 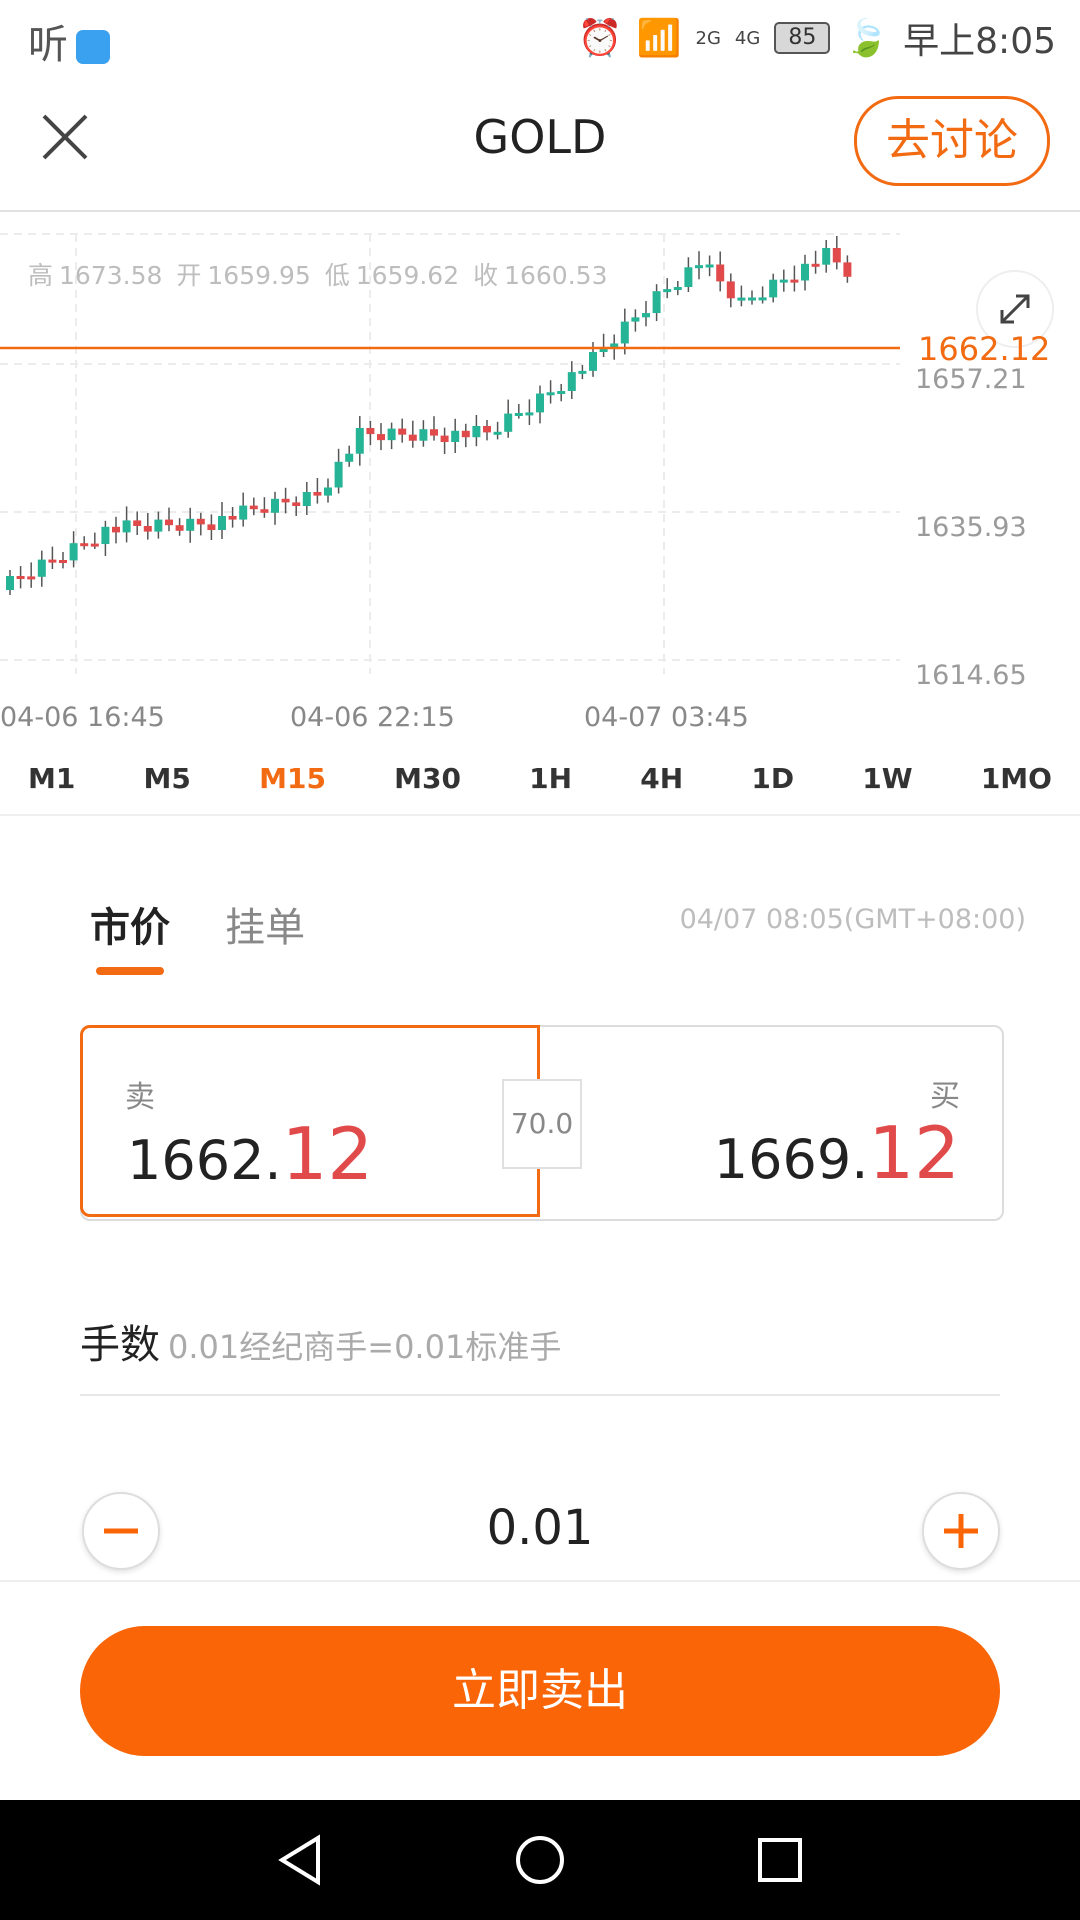 What do you see at coordinates (780, 1860) in the screenshot?
I see `recents-icon` at bounding box center [780, 1860].